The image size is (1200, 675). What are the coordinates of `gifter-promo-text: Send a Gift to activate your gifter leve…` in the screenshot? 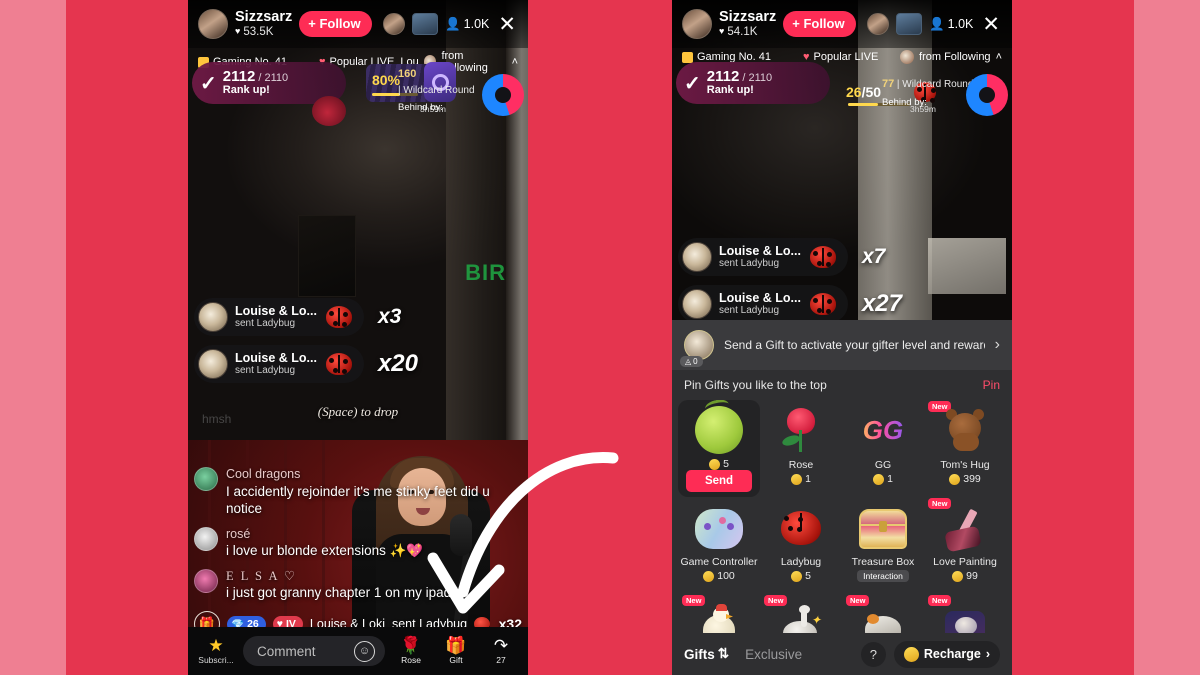 It's located at (854, 345).